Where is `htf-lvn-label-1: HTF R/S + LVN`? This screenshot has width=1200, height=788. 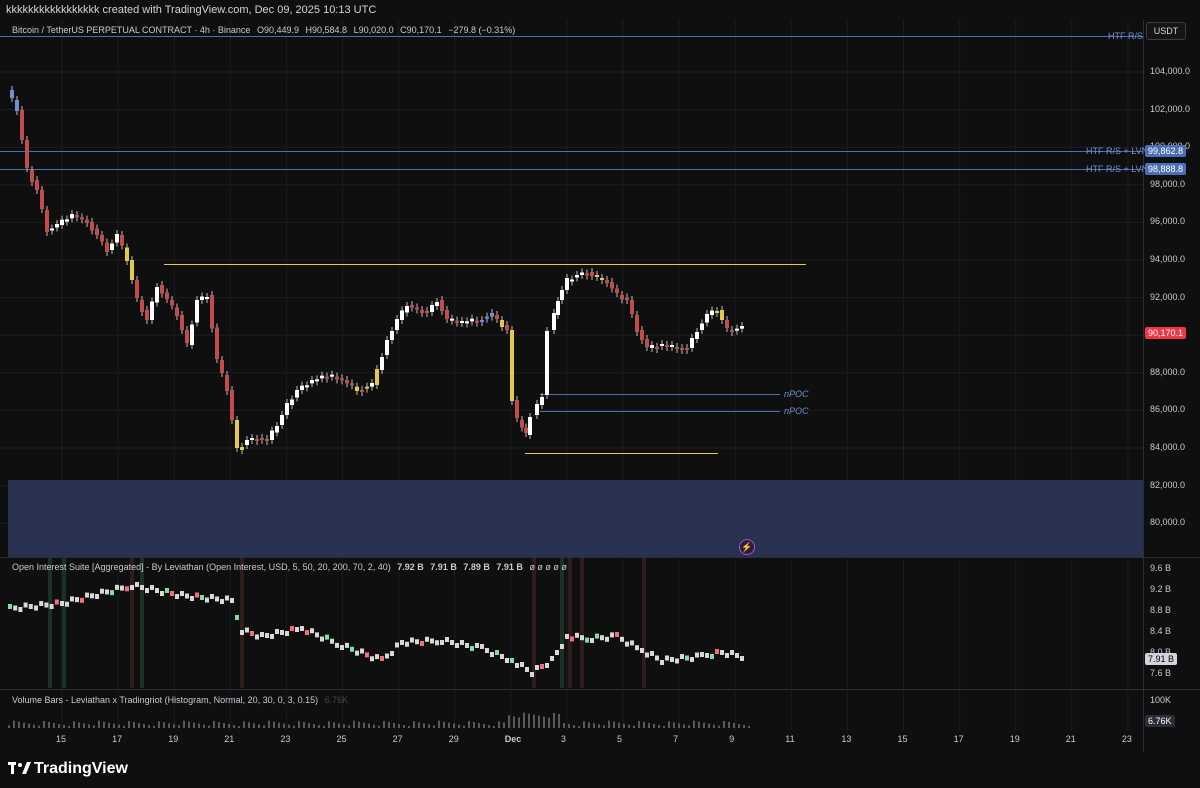 htf-lvn-label-1: HTF R/S + LVN is located at coordinates (1117, 151).